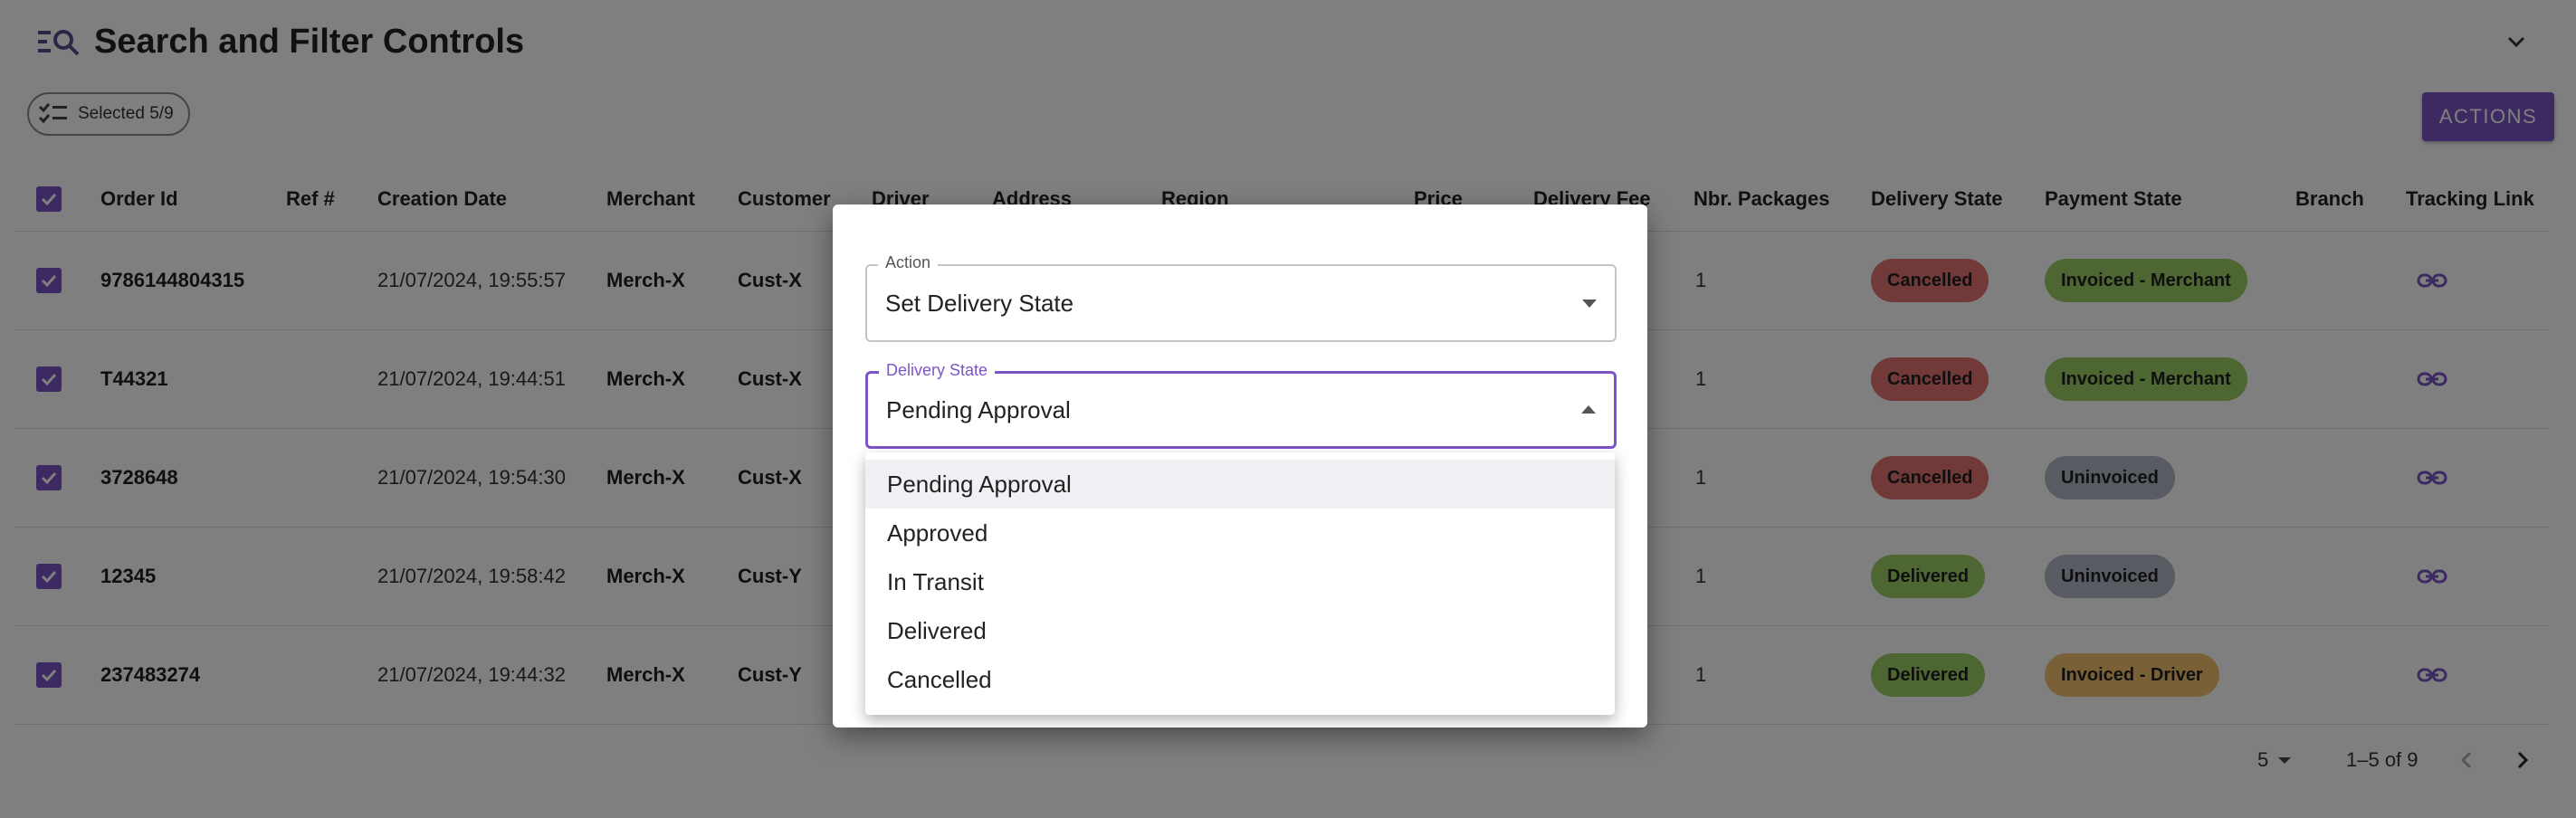 This screenshot has height=818, width=2576. I want to click on caret-up-icon, so click(1589, 409).